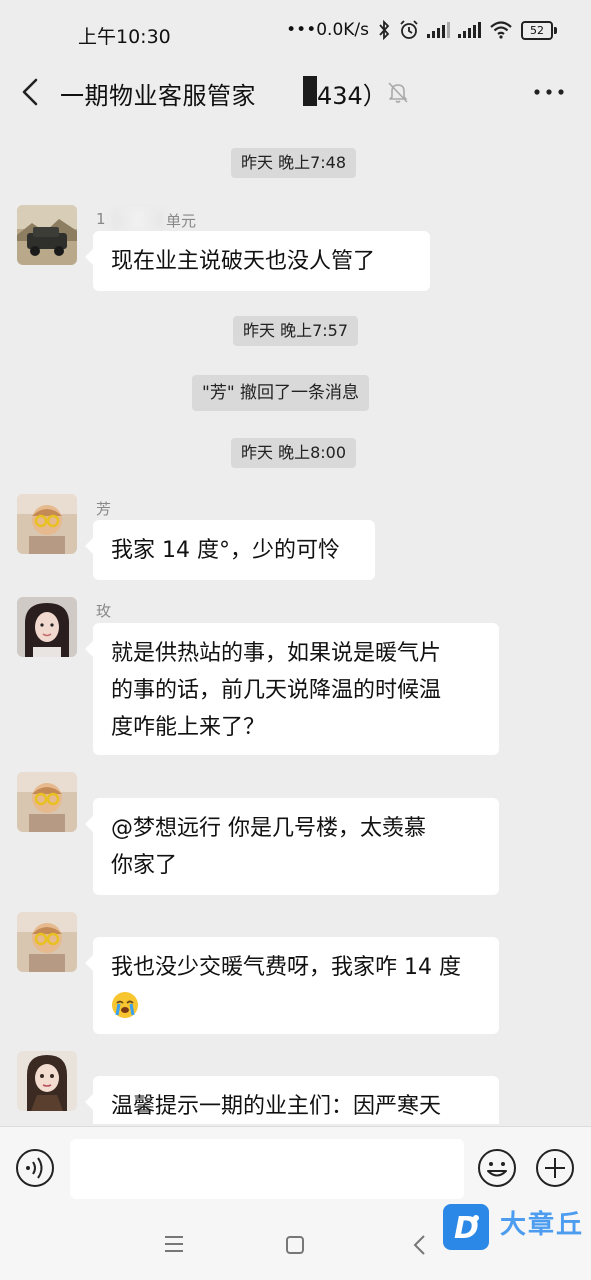 The image size is (591, 1280). What do you see at coordinates (276, 690) in the screenshot?
I see `message-line: 的事的话，前几天说降温的时候温` at bounding box center [276, 690].